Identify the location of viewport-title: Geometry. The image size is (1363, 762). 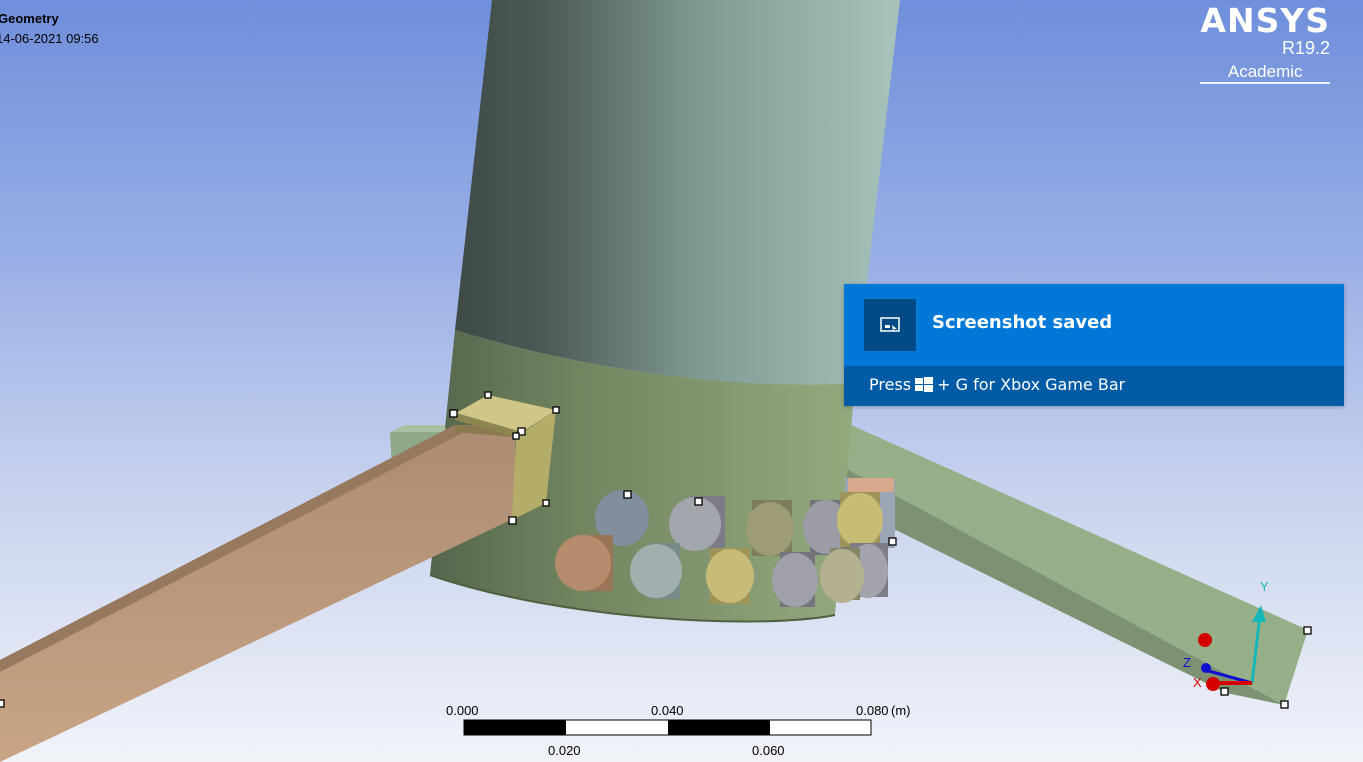
(29, 18).